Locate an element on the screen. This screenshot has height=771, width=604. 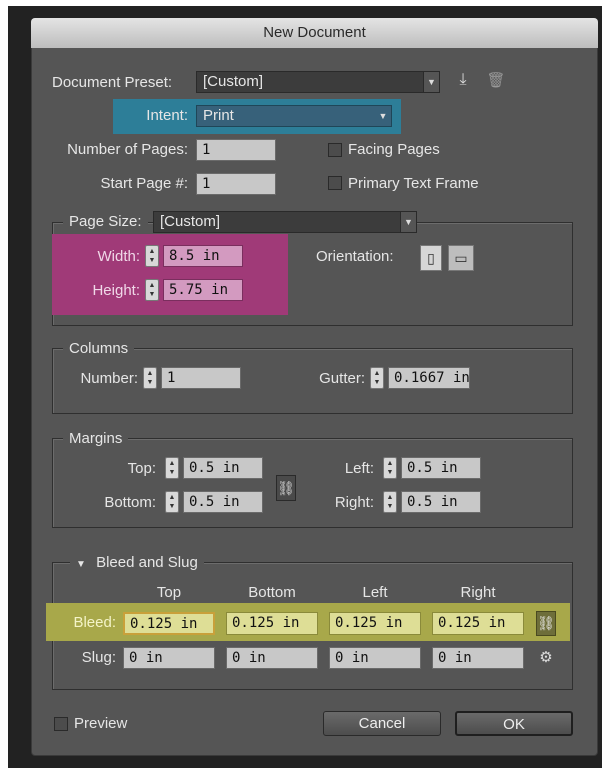
link-margins-icon: ⛓ is located at coordinates (286, 488).